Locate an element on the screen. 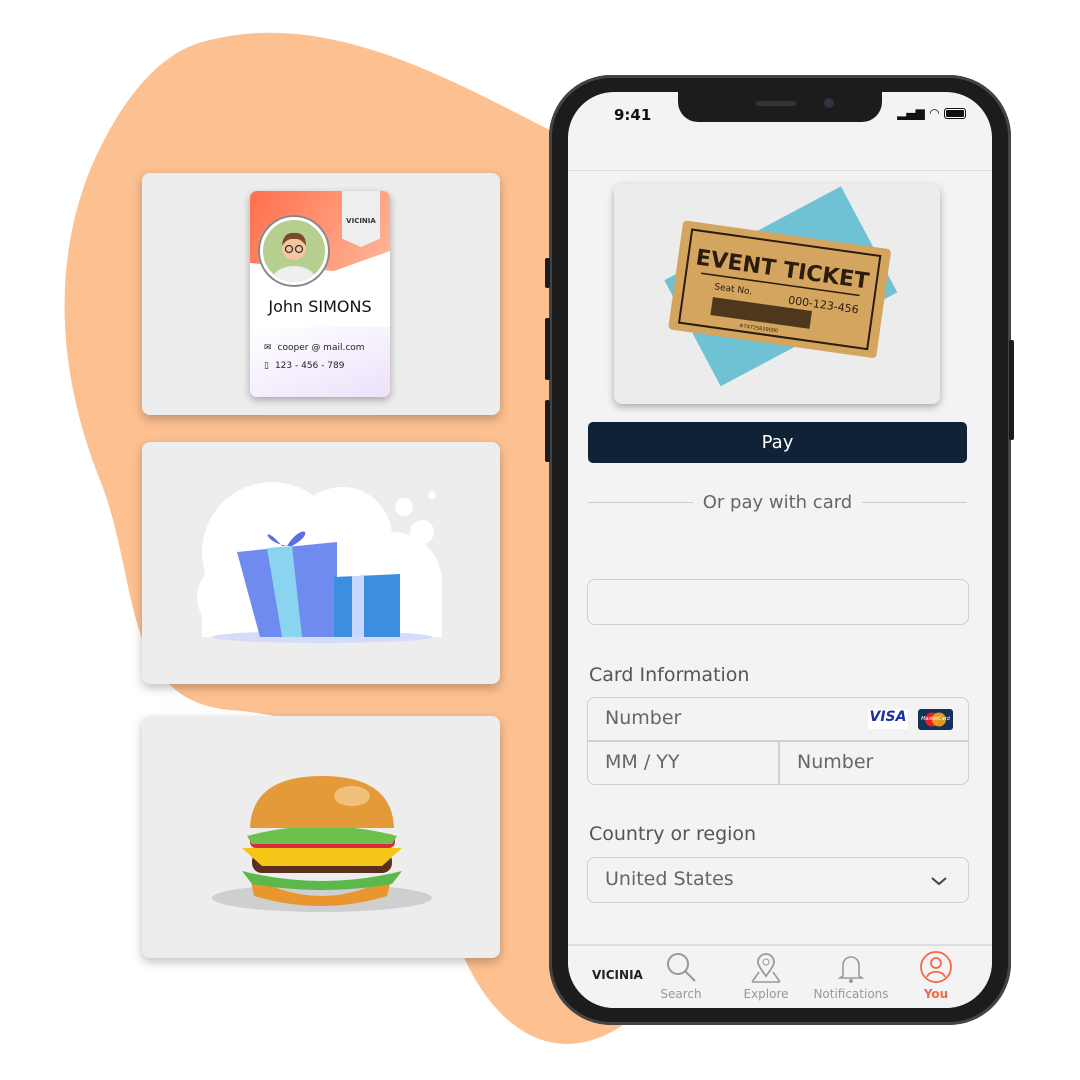 The height and width of the screenshot is (1080, 1080). bell-icon is located at coordinates (851, 969).